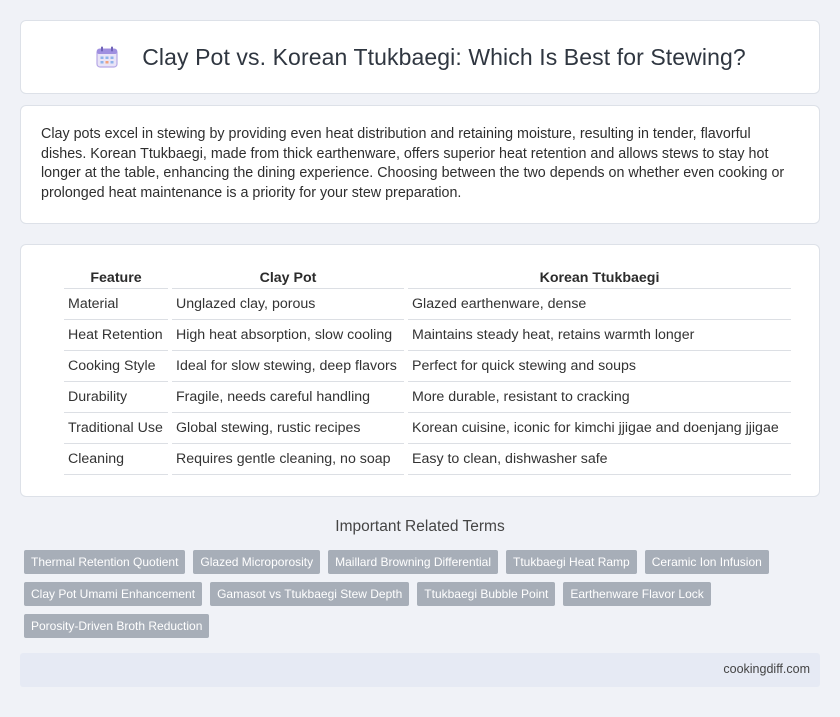  I want to click on table-cell-ttukbaegi: Glazed earthenware, dense, so click(599, 304).